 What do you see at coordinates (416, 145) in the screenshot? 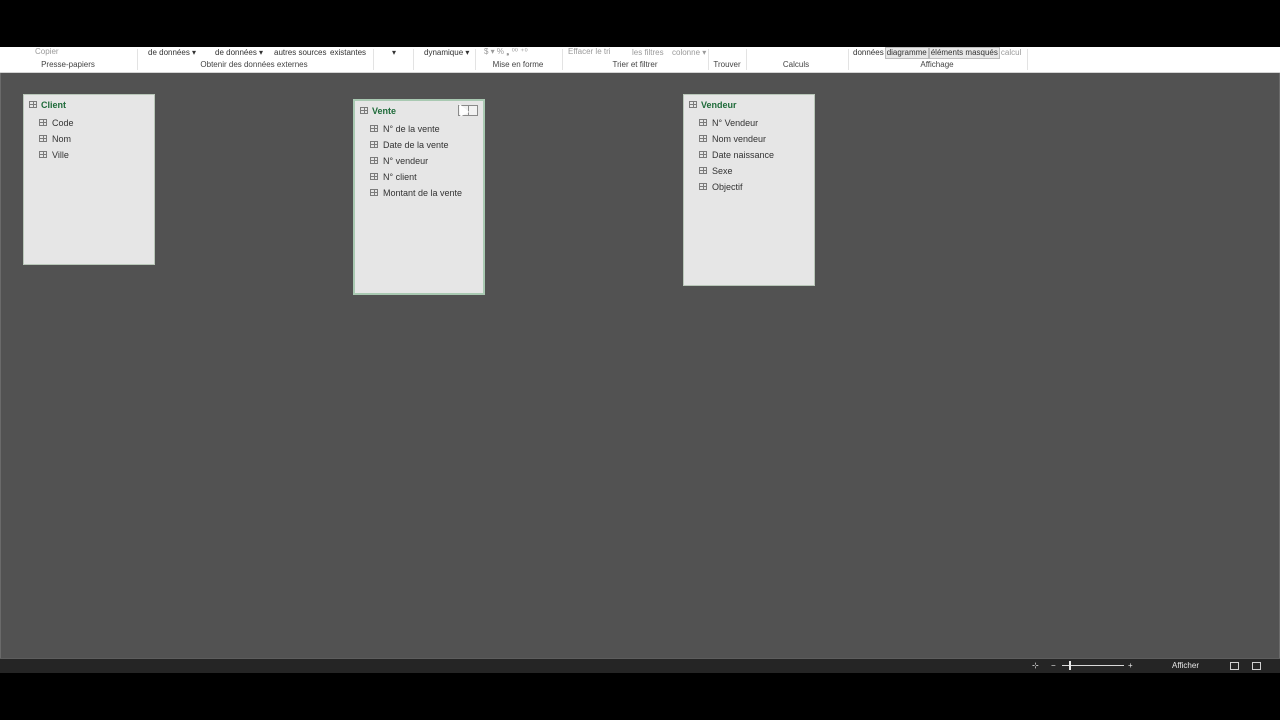
I see `column-label: Date de la vente` at bounding box center [416, 145].